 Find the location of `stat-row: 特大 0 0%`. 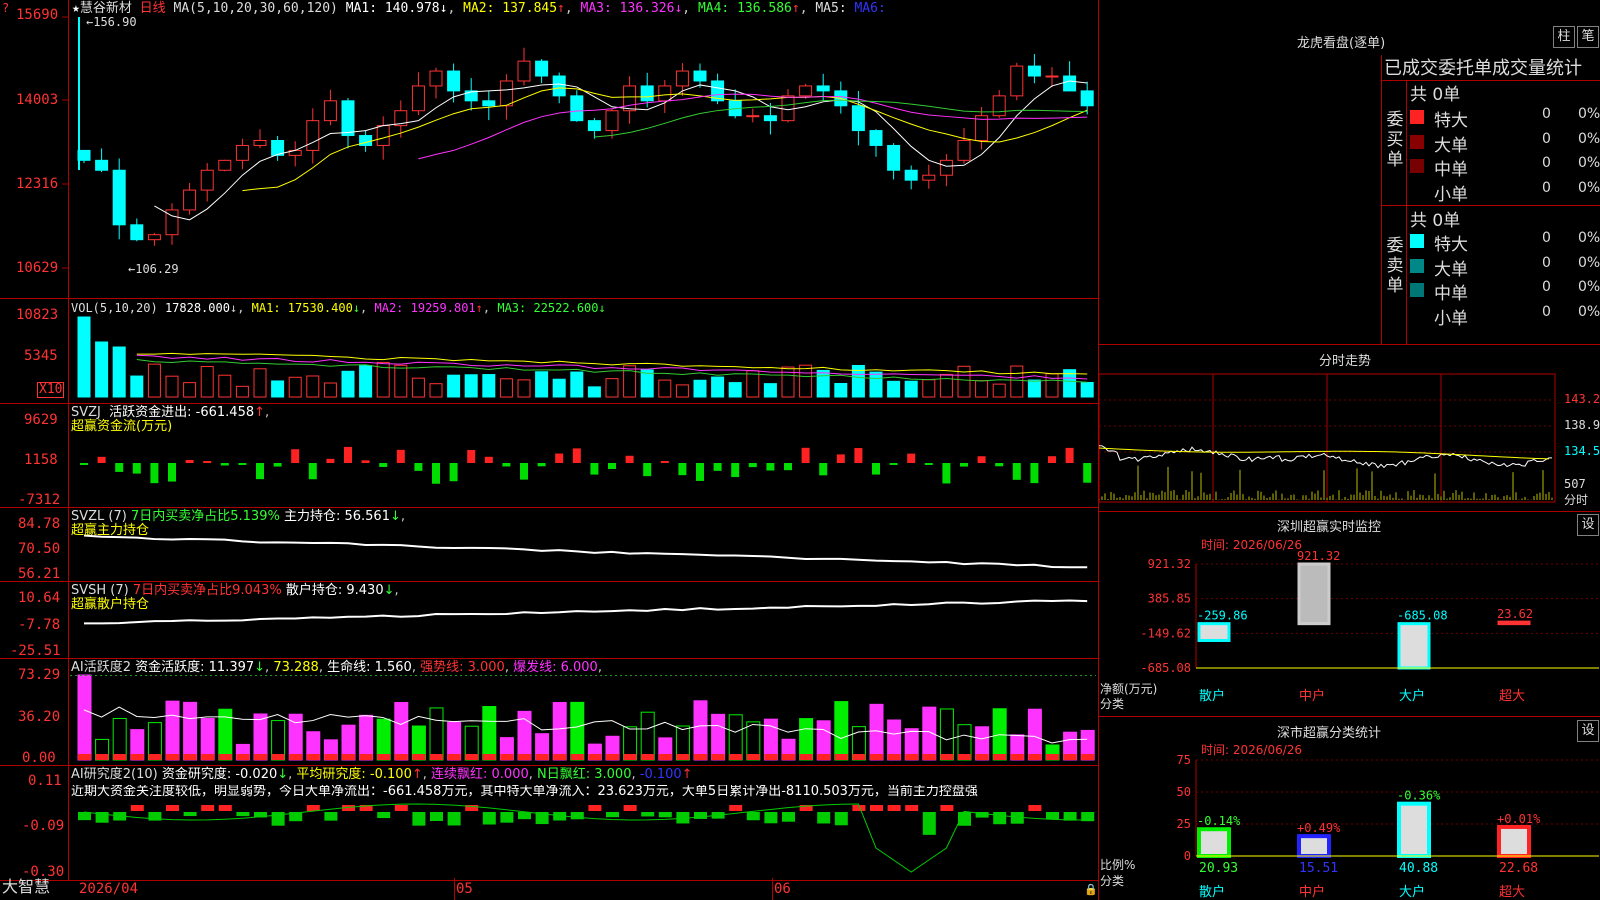

stat-row: 特大 0 0% is located at coordinates (1504, 118).